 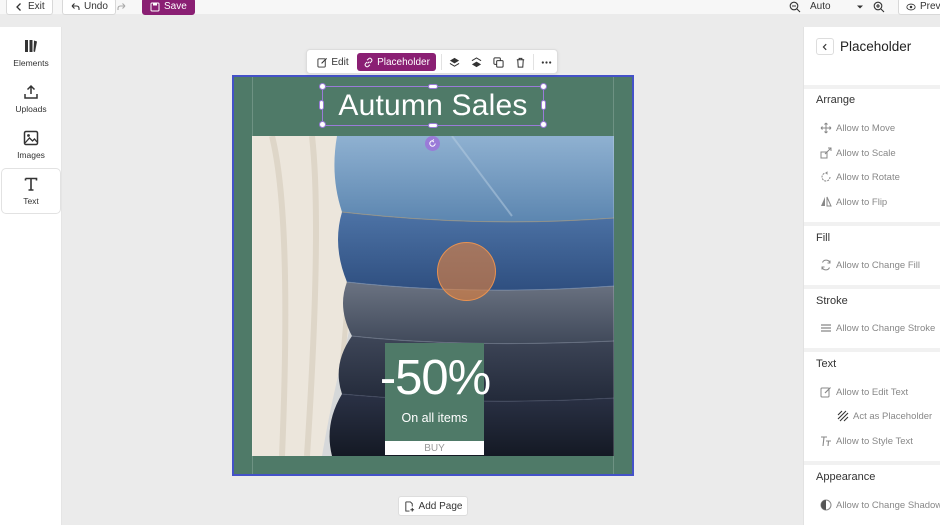 What do you see at coordinates (820, 6) in the screenshot?
I see `zoom-value: Auto` at bounding box center [820, 6].